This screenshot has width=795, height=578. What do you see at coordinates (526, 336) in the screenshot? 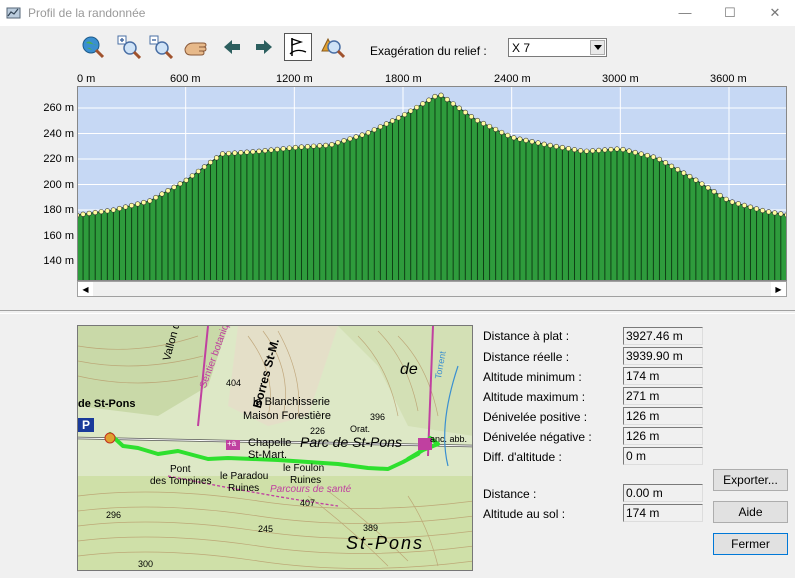
I see `distance-plat-label: Distance à plat :` at bounding box center [526, 336].